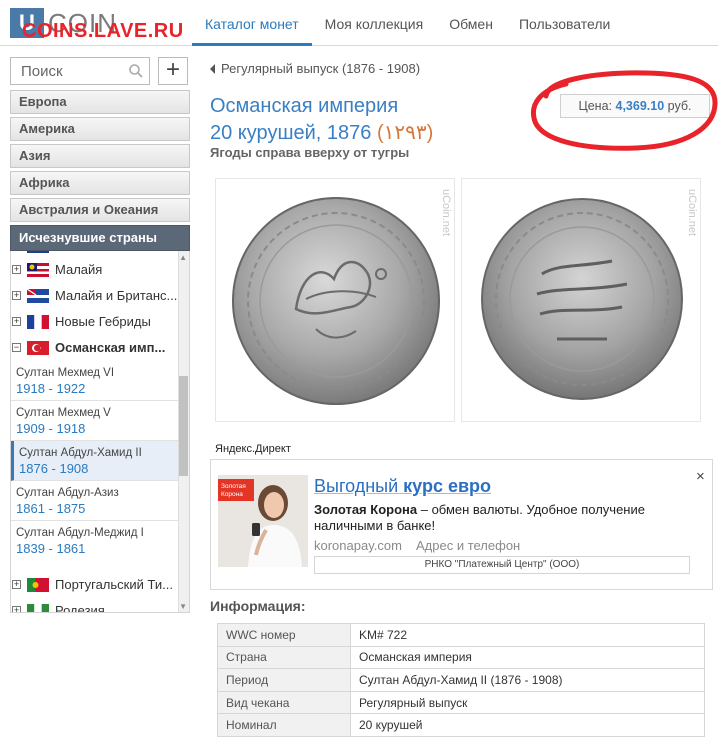 Image resolution: width=718 pixels, height=738 pixels. I want to click on country-item-new-hebrides: + Новые Гебриды, so click(95, 323).